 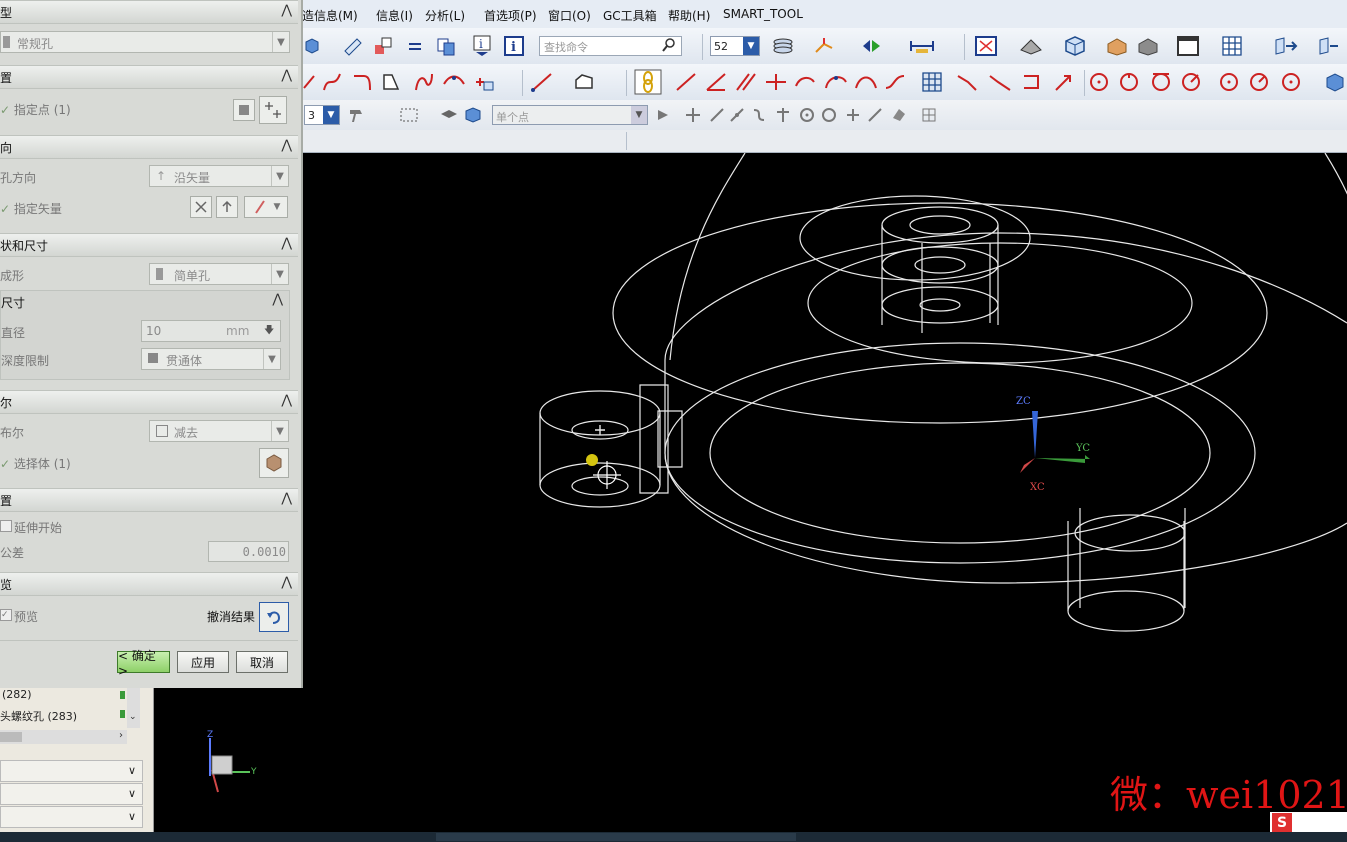 I want to click on three-point-arc-icon, so click(x=836, y=82).